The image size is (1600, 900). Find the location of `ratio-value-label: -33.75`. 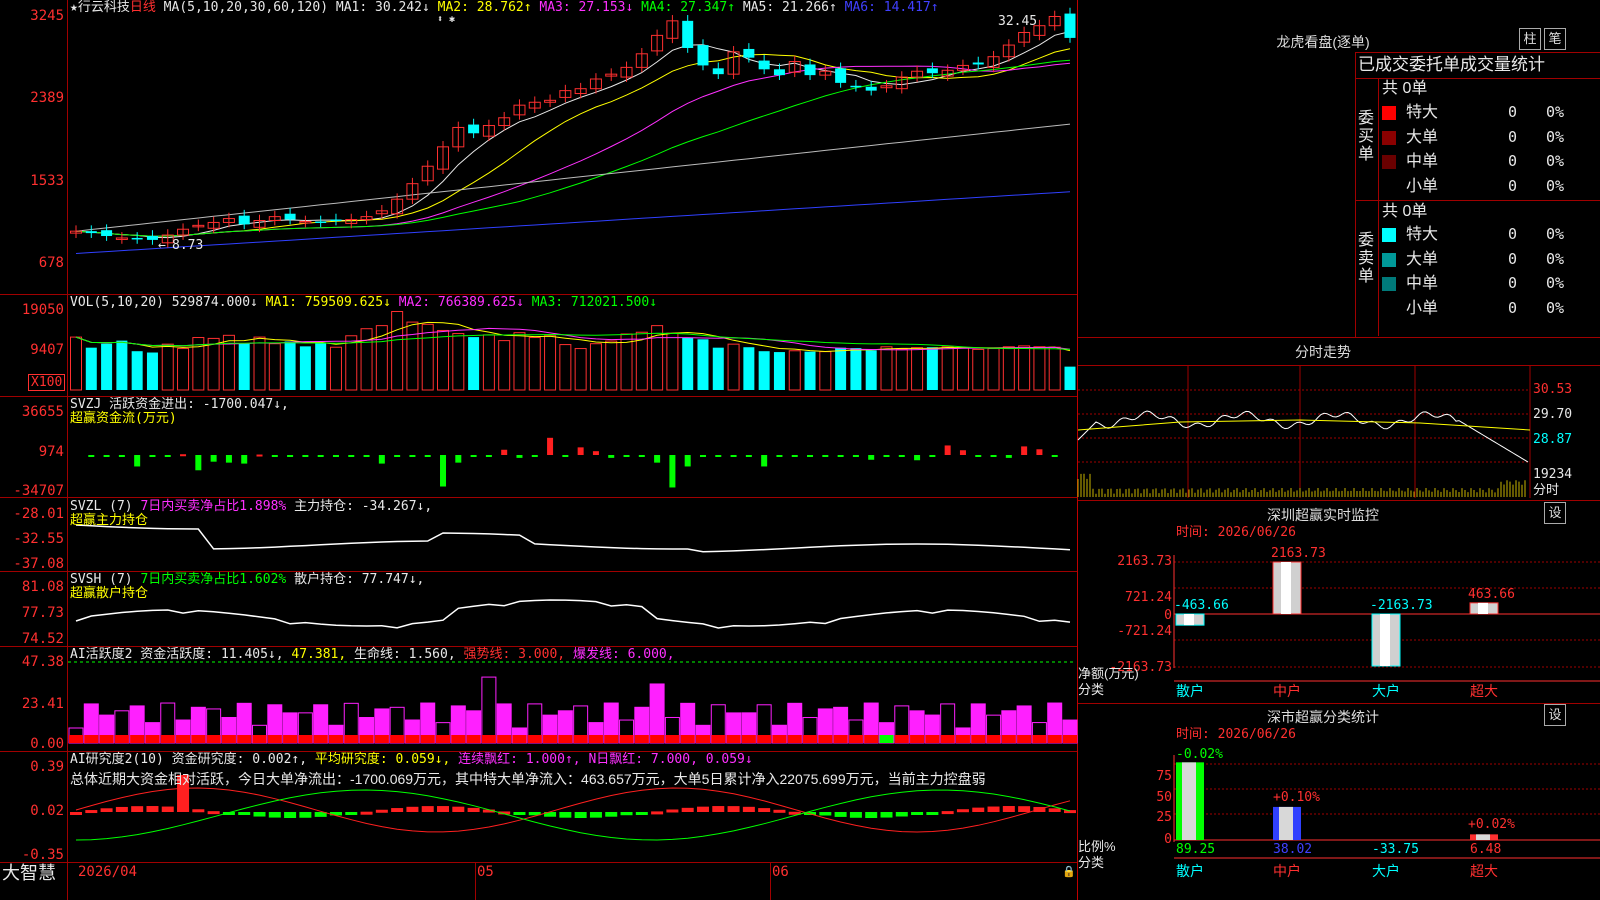

ratio-value-label: -33.75 is located at coordinates (1395, 849).